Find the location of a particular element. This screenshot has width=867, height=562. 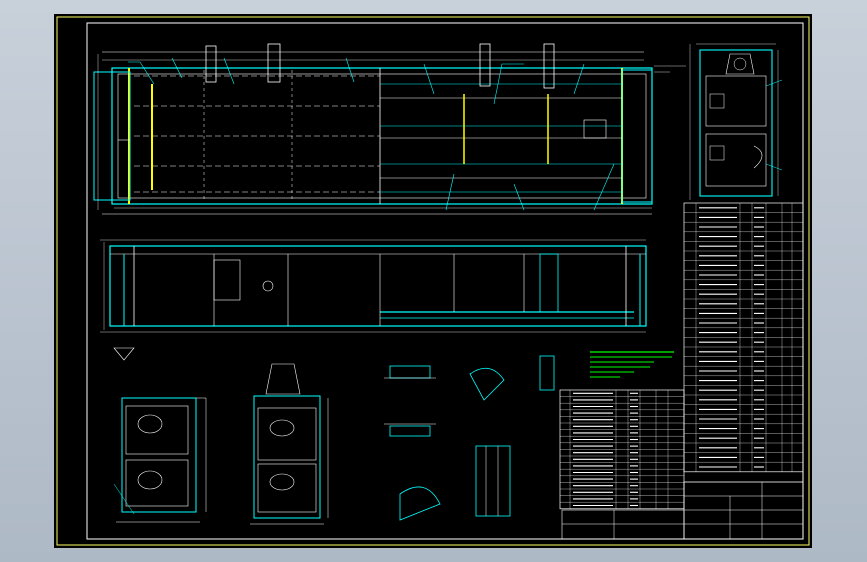

side-view is located at coordinates (736, 121).